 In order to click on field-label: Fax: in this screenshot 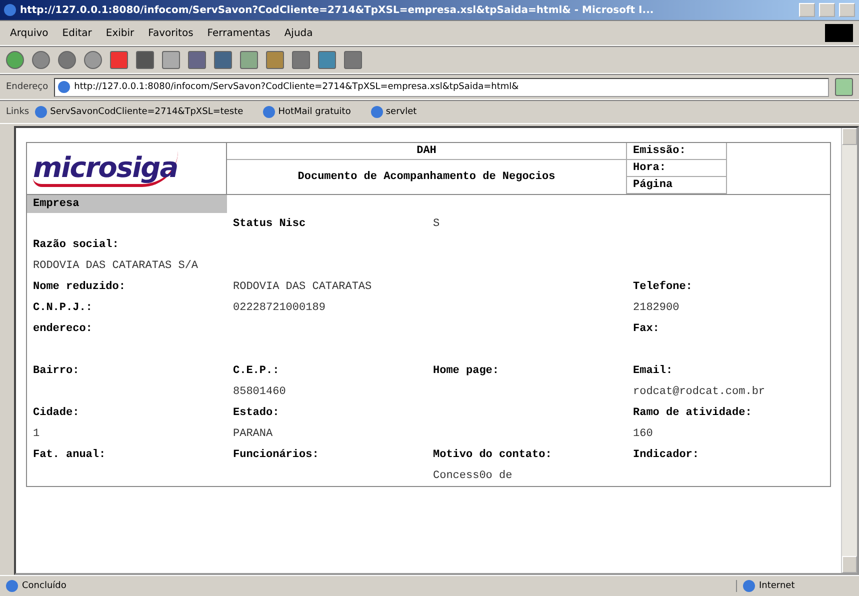, I will do `click(646, 329)`.